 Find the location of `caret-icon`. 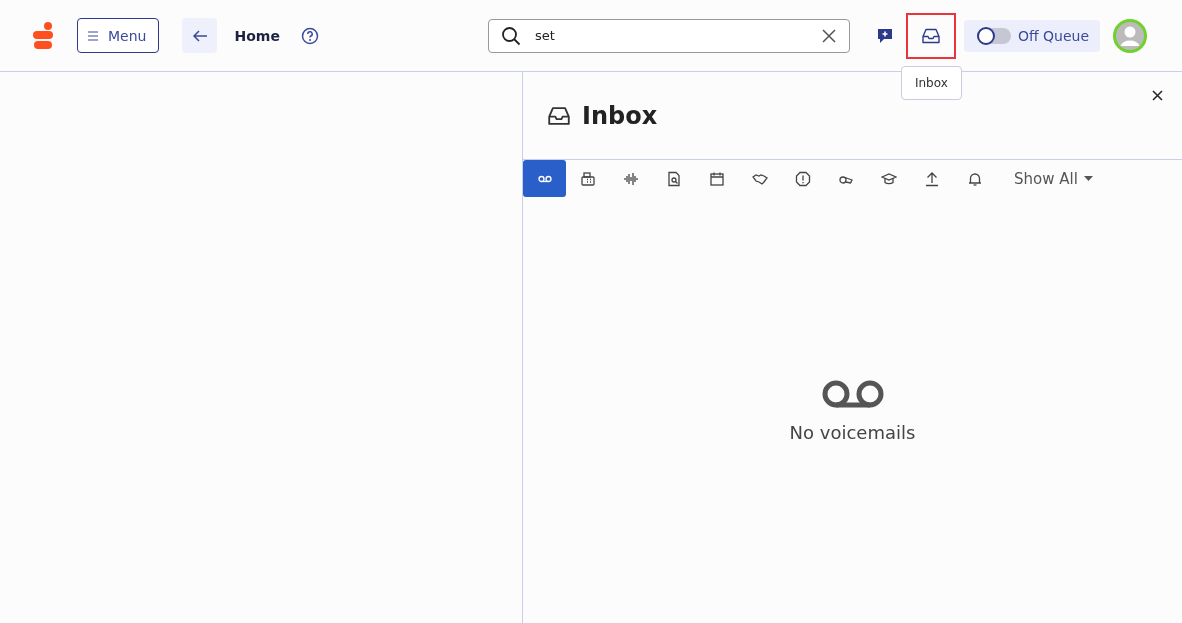

caret-icon is located at coordinates (1088, 178).